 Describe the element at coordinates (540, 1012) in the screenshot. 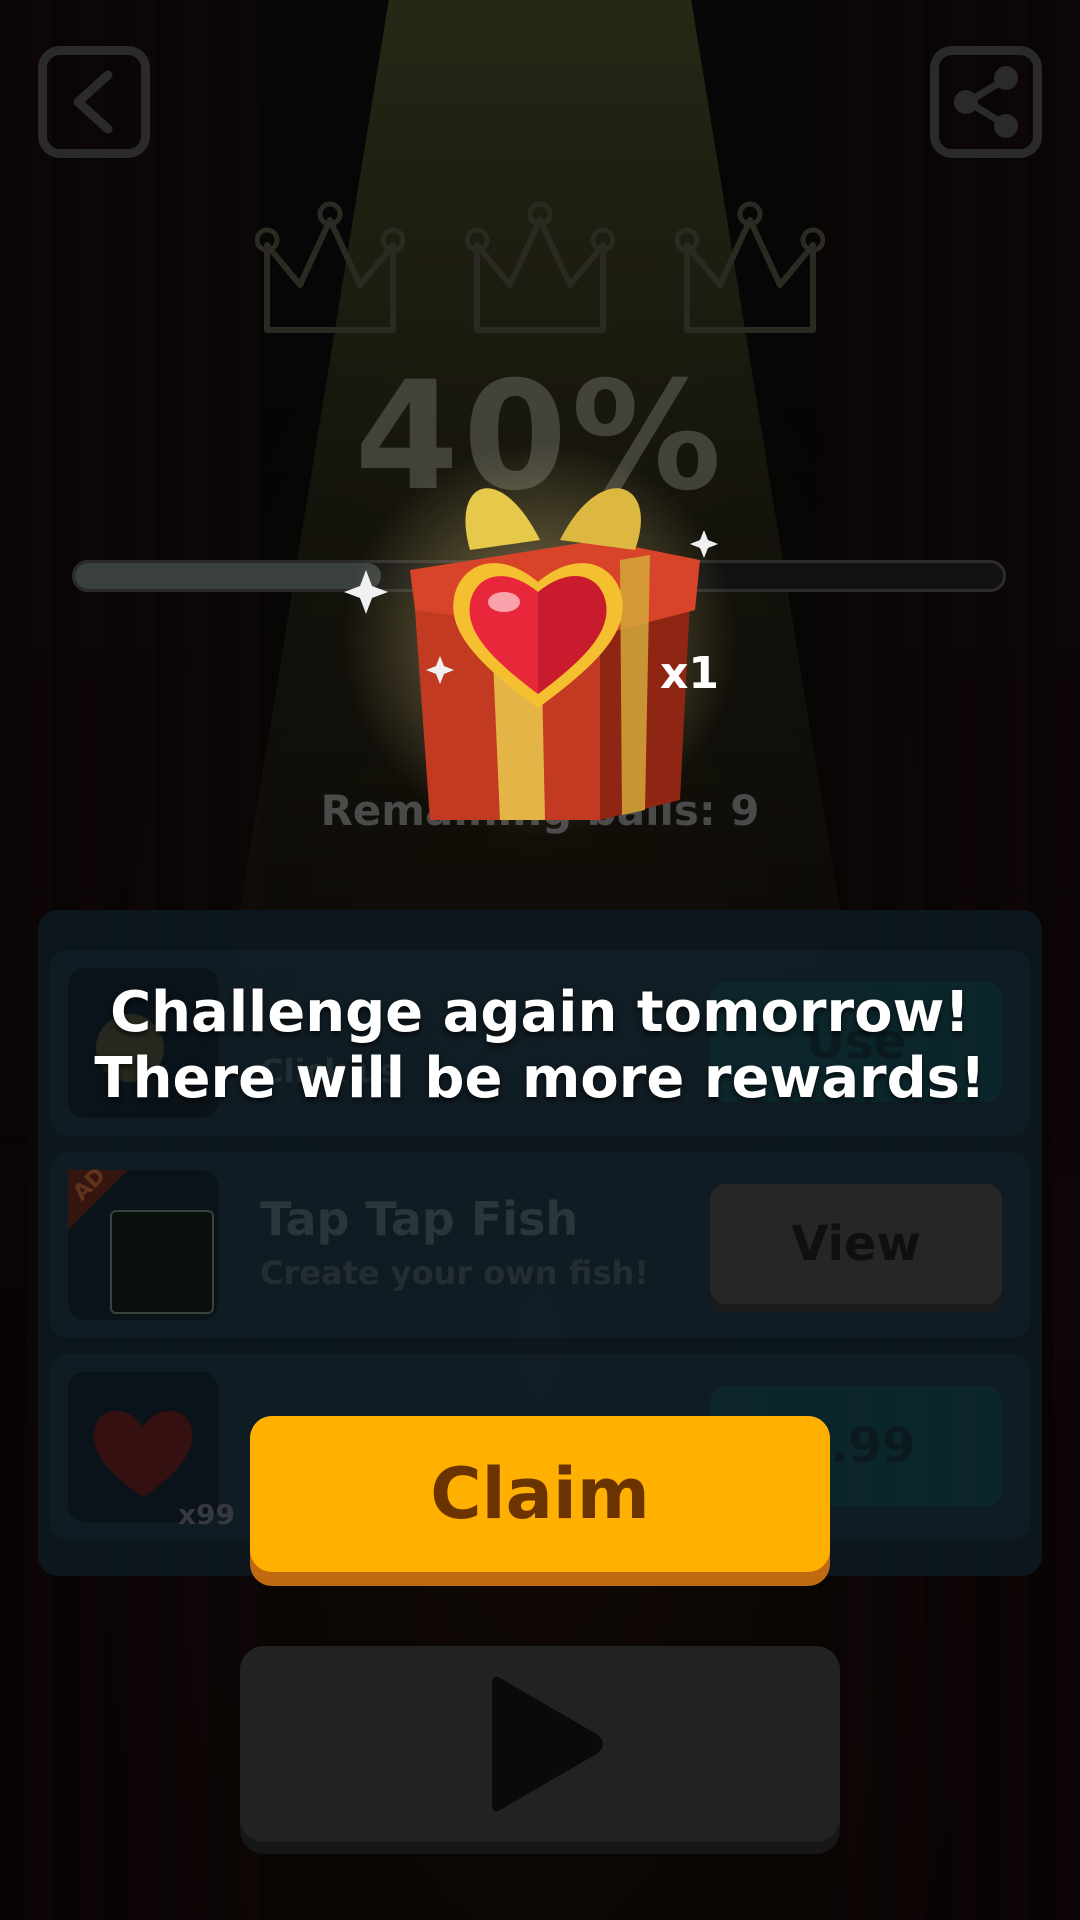

I see `message-line-1: Challenge again tomorrow!` at that location.